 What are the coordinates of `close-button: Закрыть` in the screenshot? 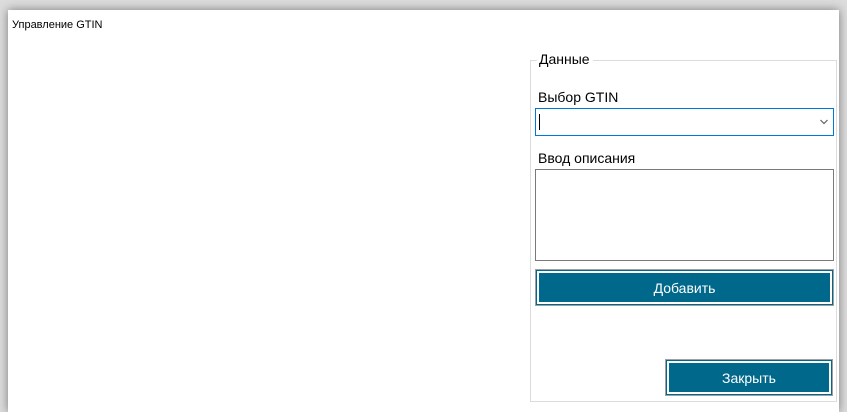 It's located at (749, 377).